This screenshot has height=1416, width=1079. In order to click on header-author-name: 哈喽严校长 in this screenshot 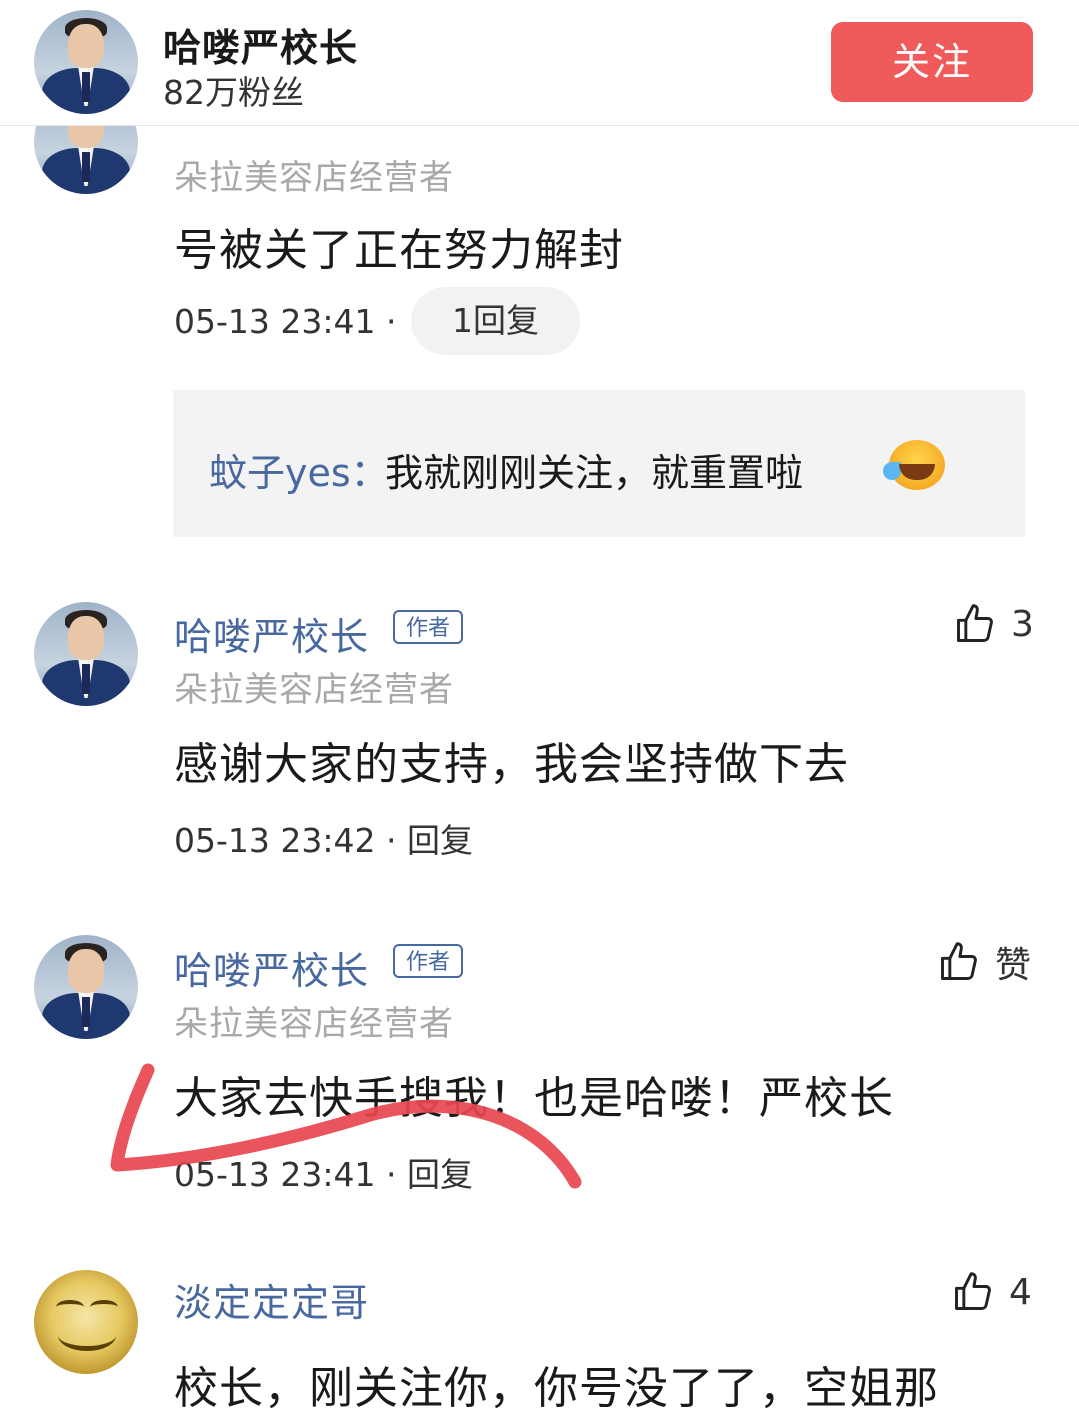, I will do `click(260, 44)`.